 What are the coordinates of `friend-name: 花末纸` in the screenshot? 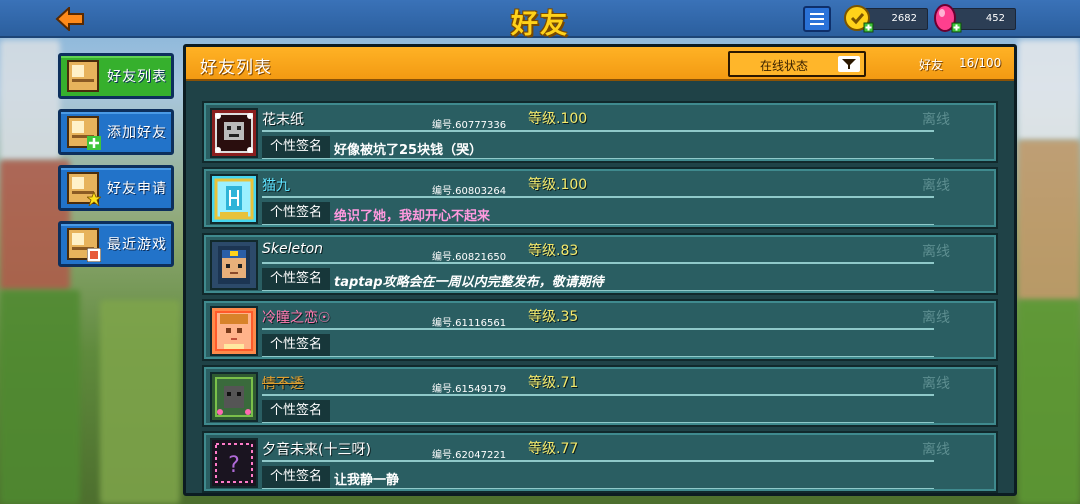 It's located at (283, 120).